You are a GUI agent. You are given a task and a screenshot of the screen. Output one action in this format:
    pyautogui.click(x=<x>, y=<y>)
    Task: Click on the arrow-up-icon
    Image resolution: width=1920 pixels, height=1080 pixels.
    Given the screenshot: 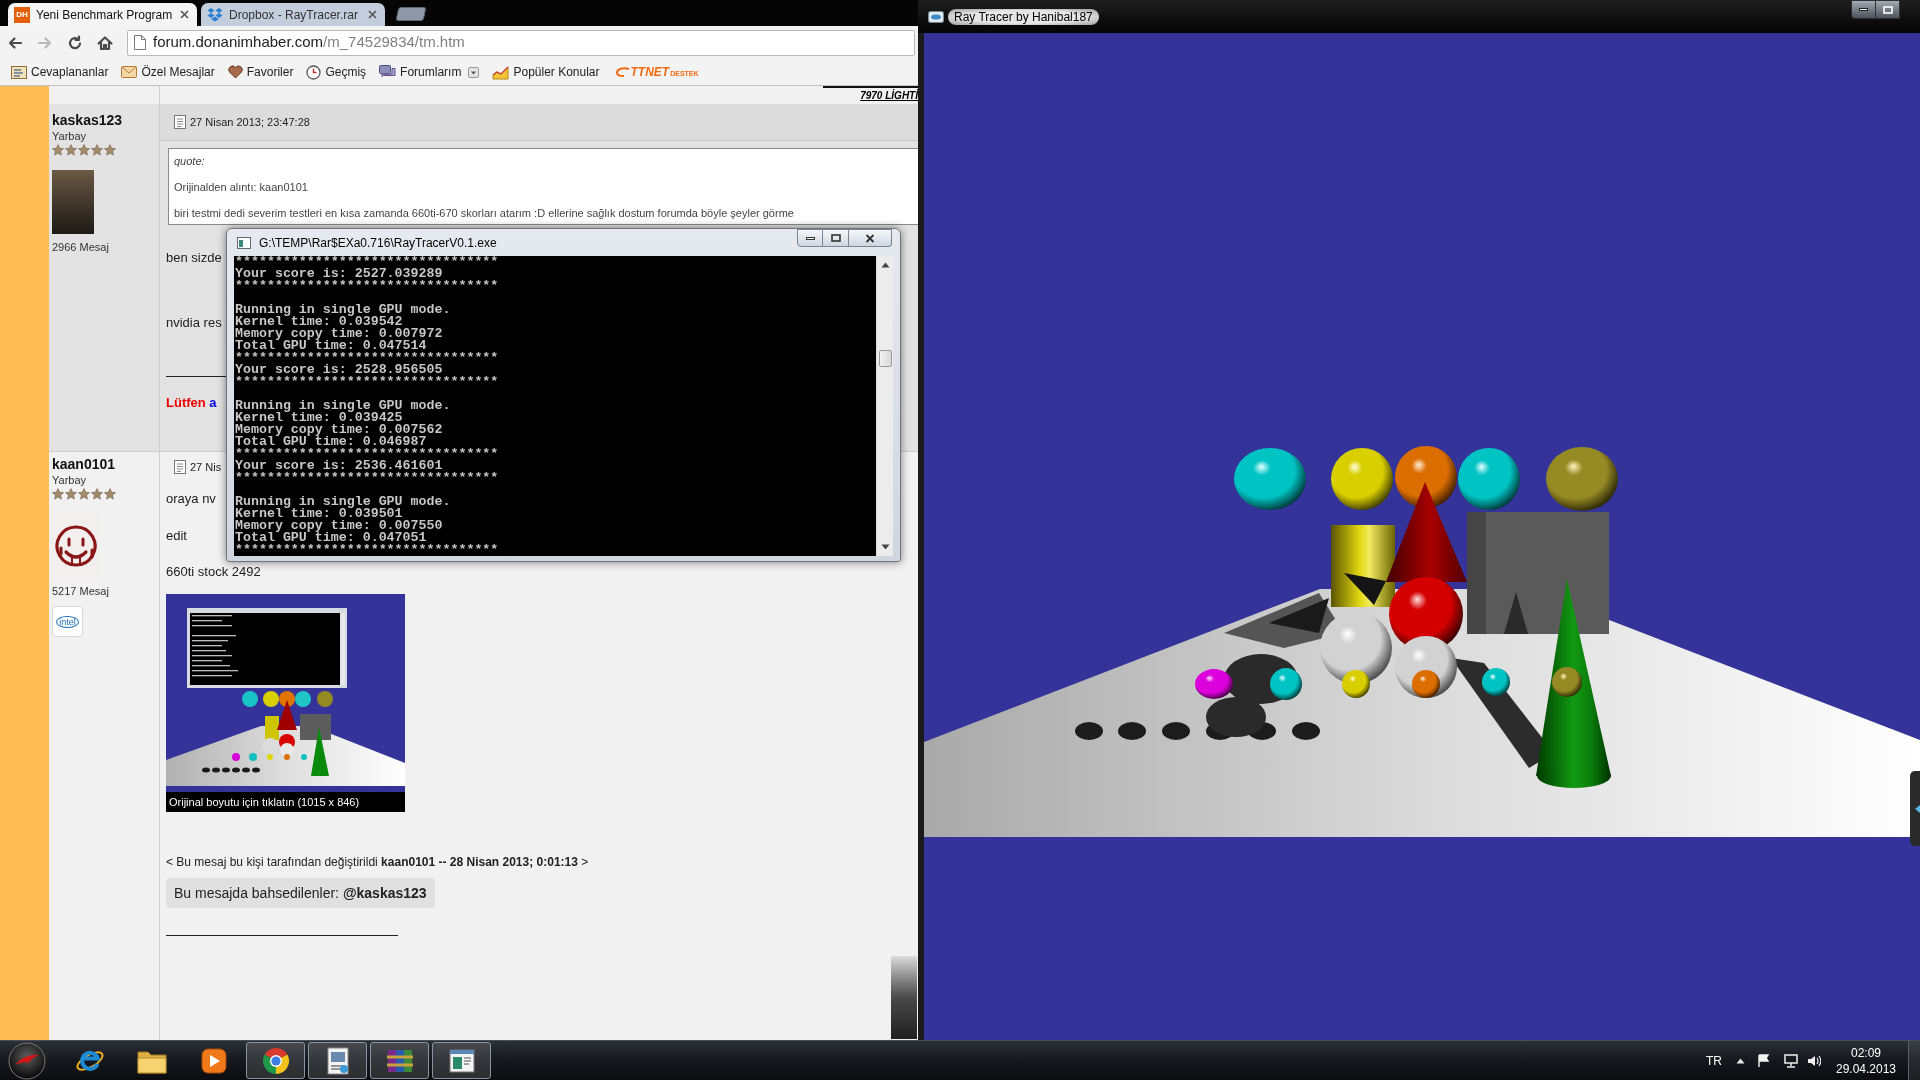 What is the action you would take?
    pyautogui.click(x=885, y=265)
    